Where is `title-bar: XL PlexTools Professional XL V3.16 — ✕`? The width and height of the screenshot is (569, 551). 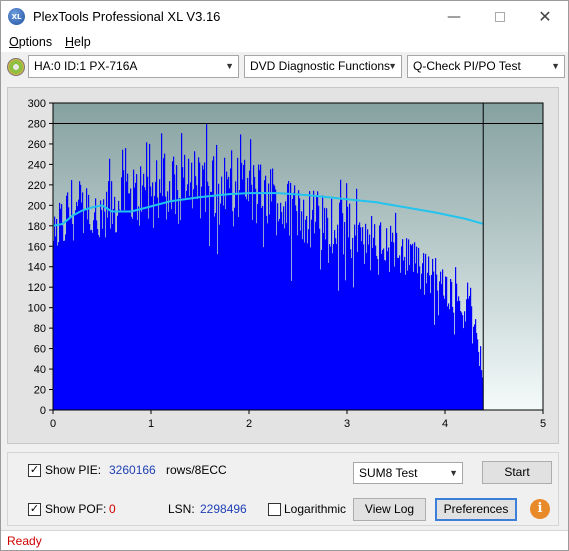 title-bar: XL PlexTools Professional XL V3.16 — ✕ is located at coordinates (284, 16).